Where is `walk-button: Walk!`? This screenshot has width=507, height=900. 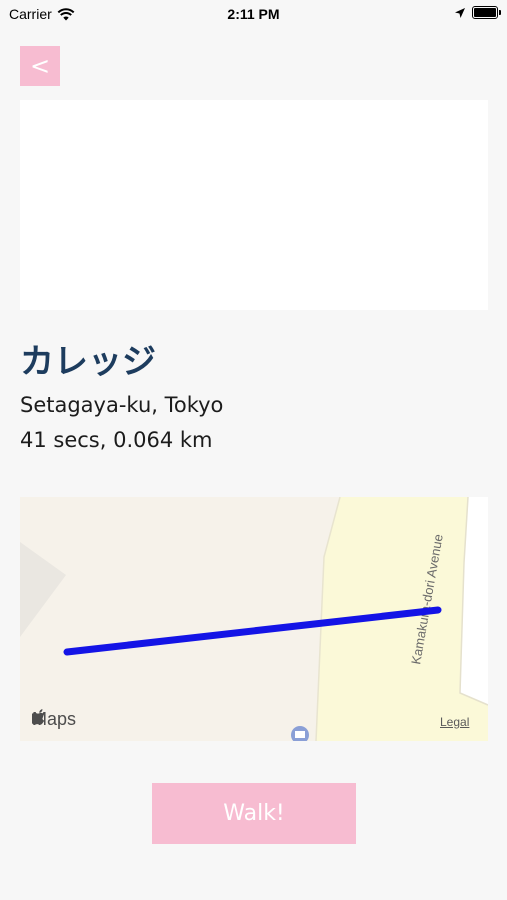
walk-button: Walk! is located at coordinates (254, 813).